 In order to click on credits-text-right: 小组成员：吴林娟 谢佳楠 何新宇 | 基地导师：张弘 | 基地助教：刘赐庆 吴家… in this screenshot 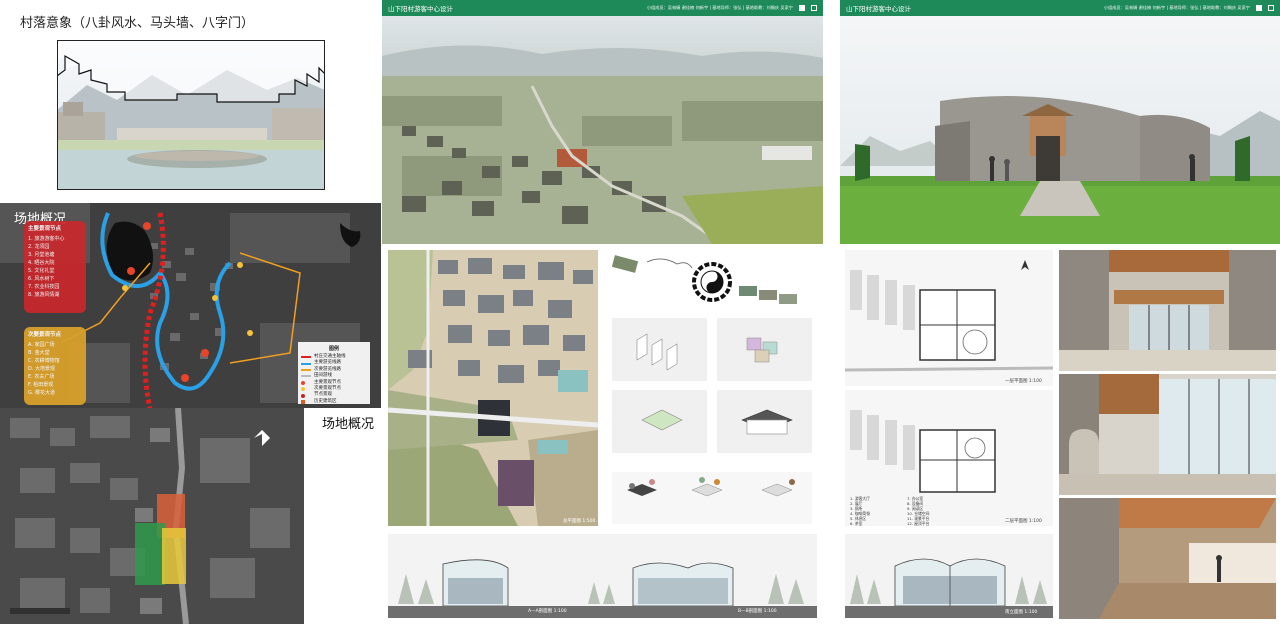, I will do `click(1176, 7)`.